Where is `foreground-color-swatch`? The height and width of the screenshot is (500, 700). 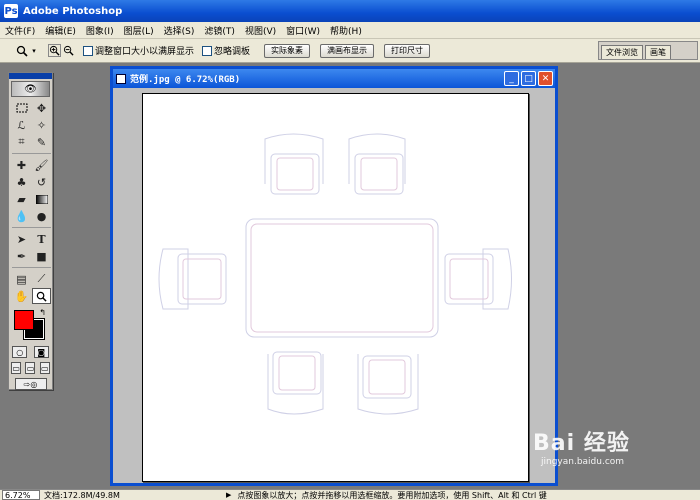 foreground-color-swatch is located at coordinates (24, 320).